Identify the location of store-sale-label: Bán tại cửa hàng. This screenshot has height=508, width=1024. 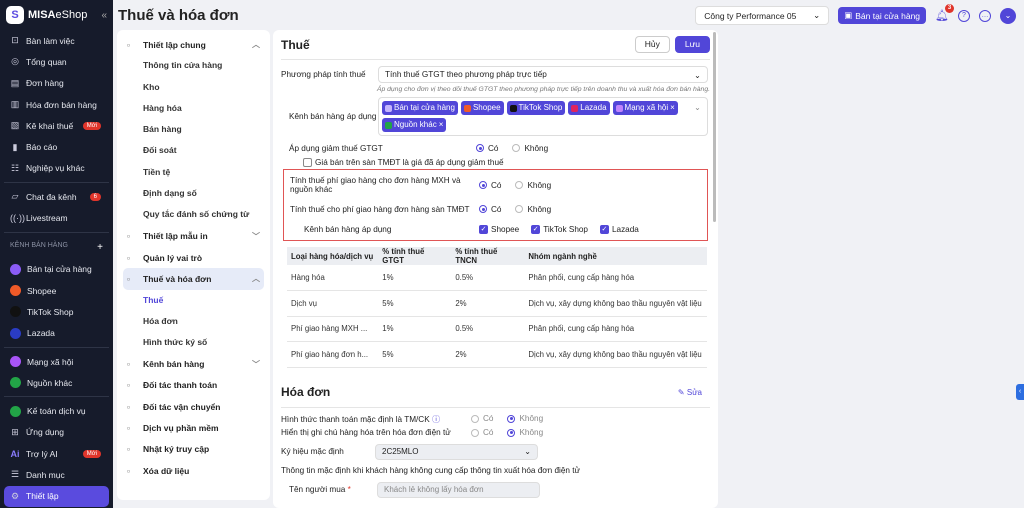
(888, 15).